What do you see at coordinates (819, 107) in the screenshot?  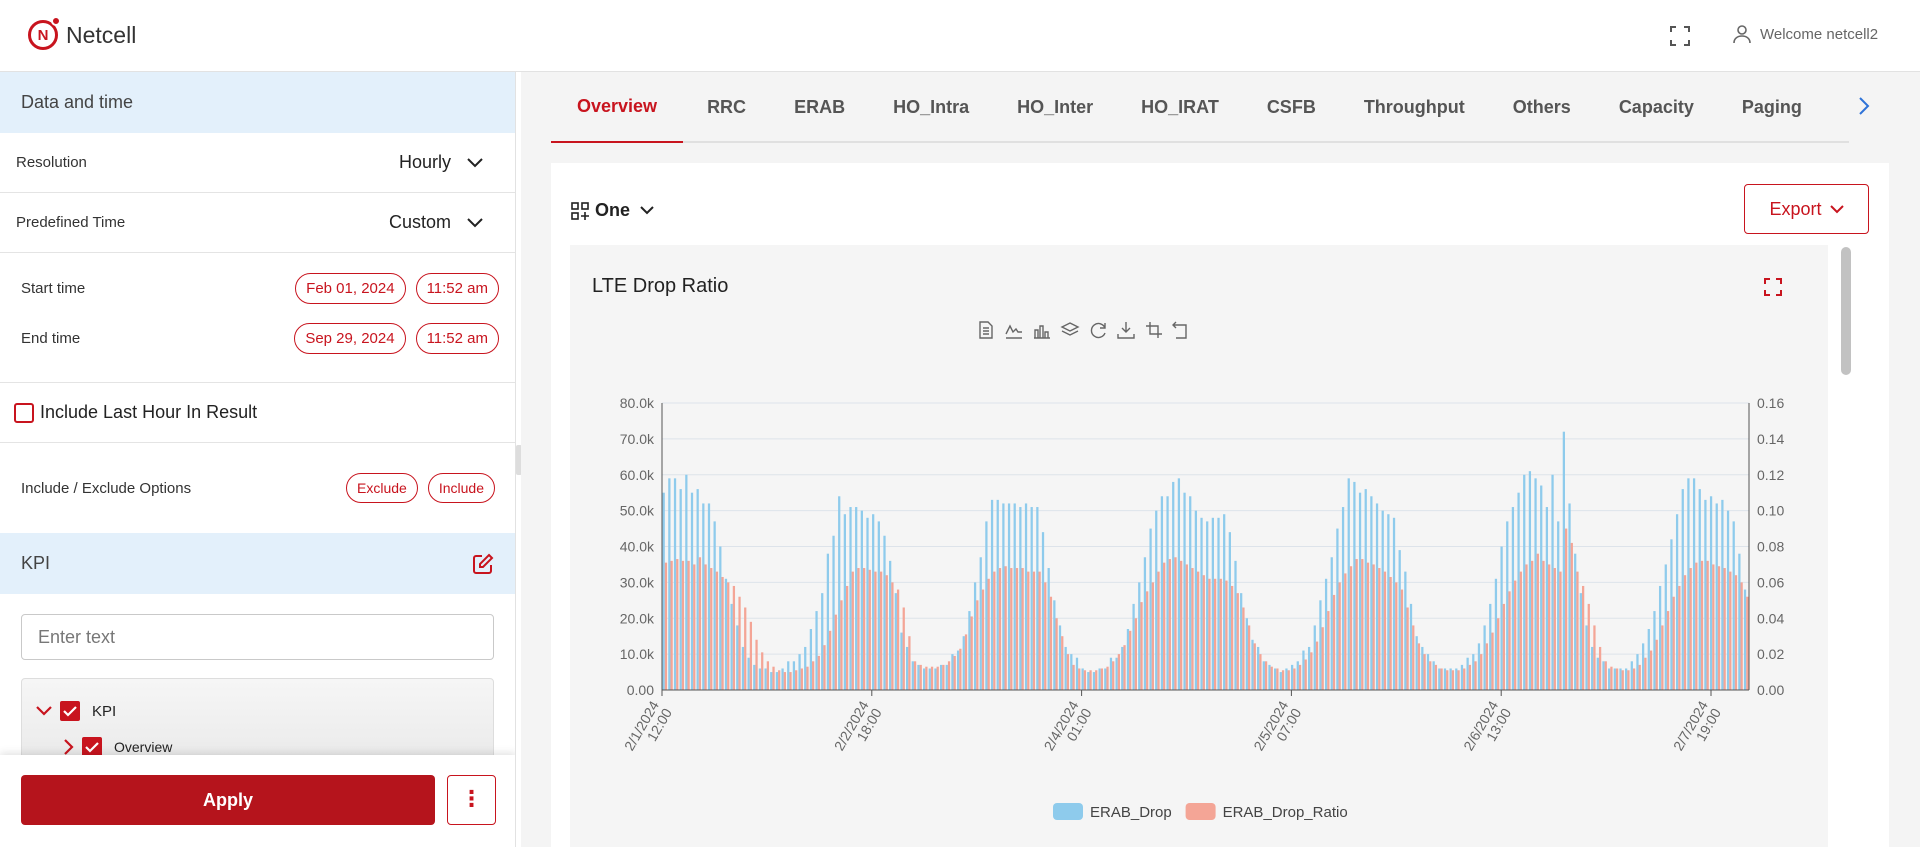 I see `tab-erab: ERAB` at bounding box center [819, 107].